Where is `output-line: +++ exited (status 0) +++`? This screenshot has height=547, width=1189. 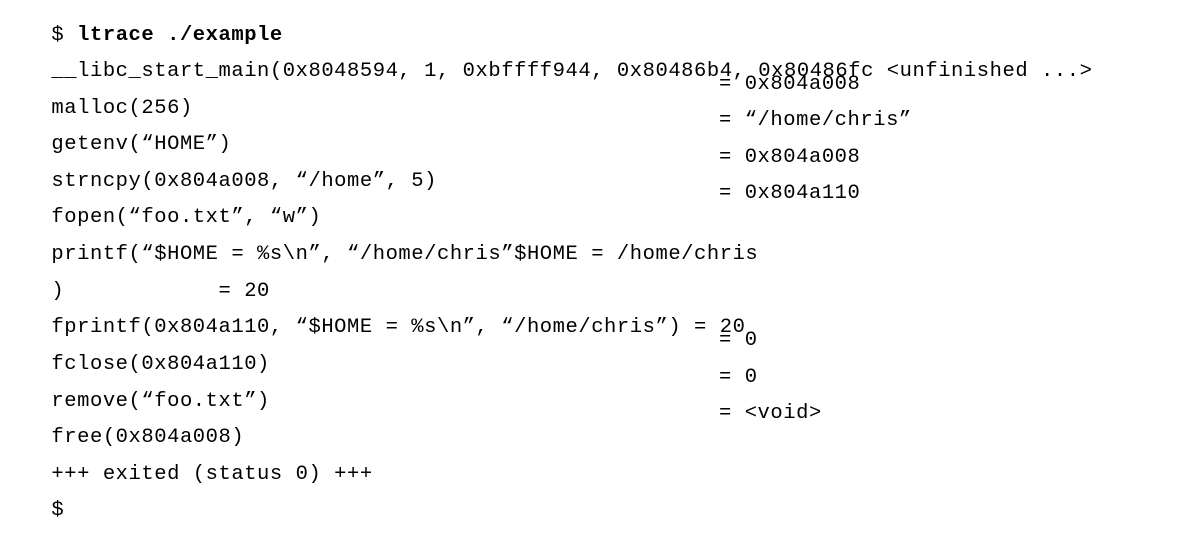 output-line: +++ exited (status 0) +++ is located at coordinates (594, 462).